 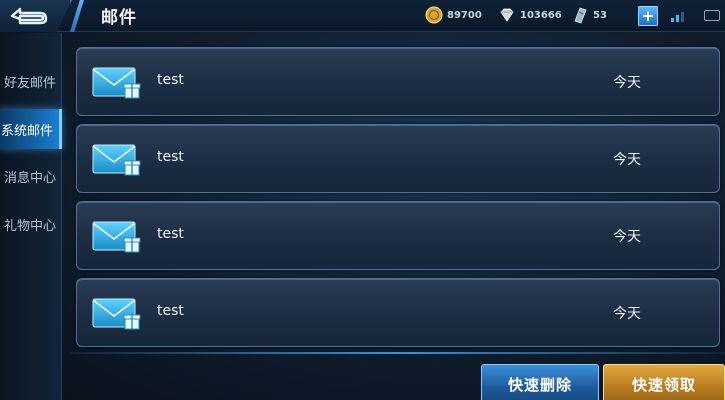 I want to click on diamond-counter: 103666, so click(x=530, y=15).